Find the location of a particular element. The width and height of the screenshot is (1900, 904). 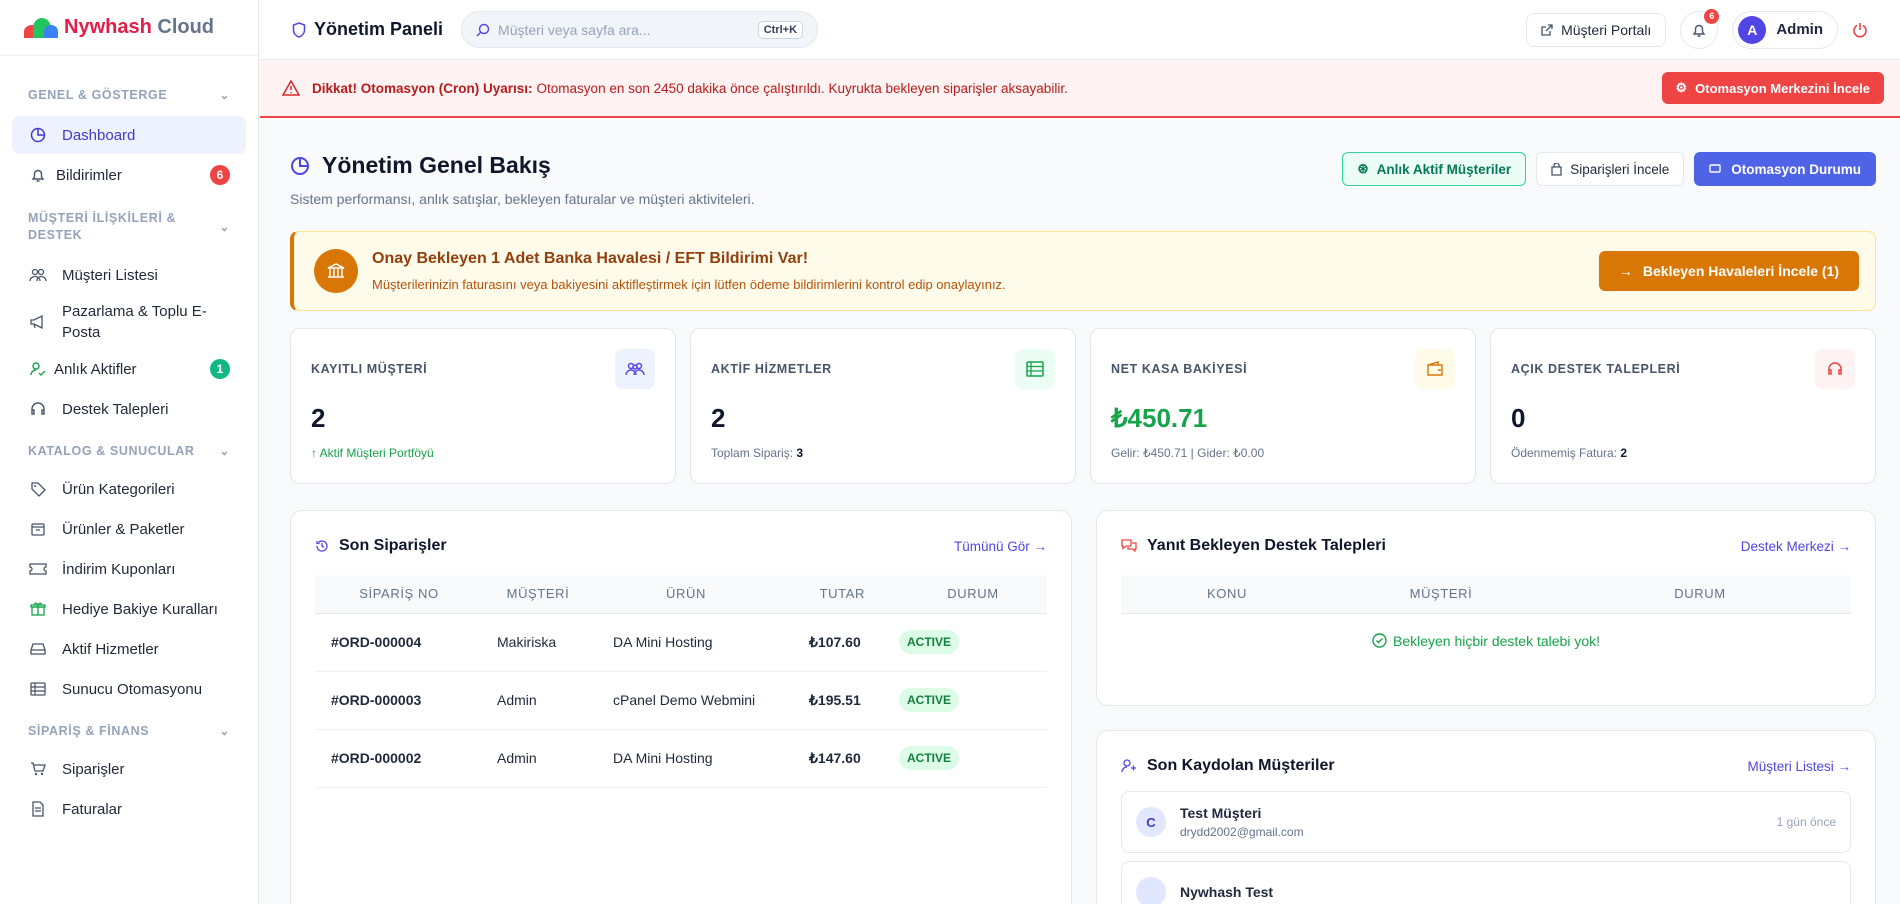

stat-card-active-services: AKTİF HİZMETLER 2 Toplam Sipariş: 3 is located at coordinates (883, 406).